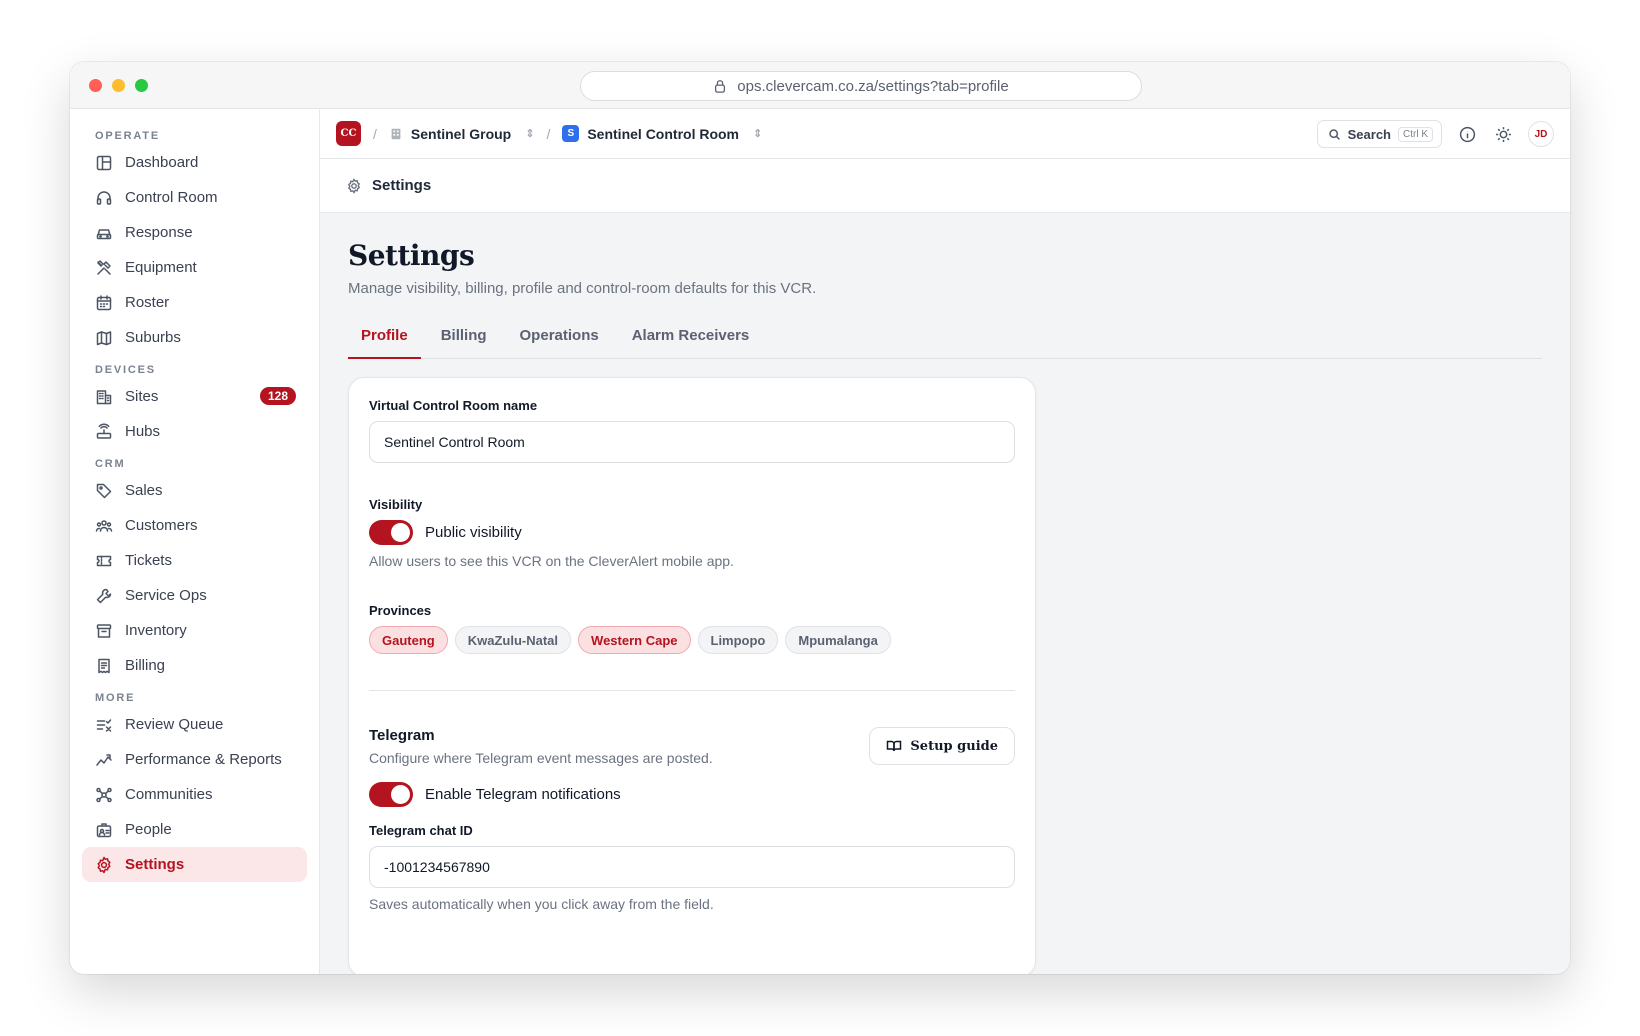 The height and width of the screenshot is (1036, 1640). I want to click on tab-profile: Profile, so click(384, 341).